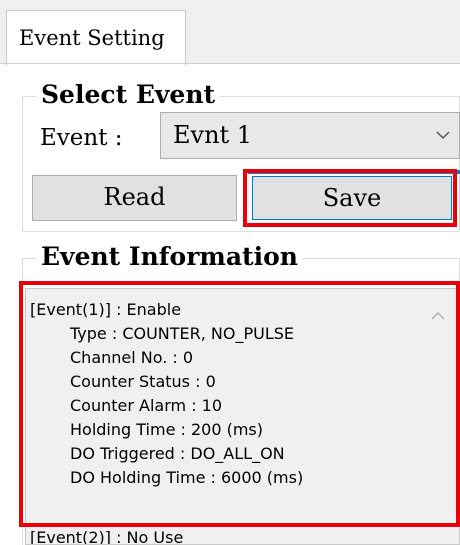 Image resolution: width=460 pixels, height=545 pixels. Describe the element at coordinates (166, 429) in the screenshot. I see `list-item: Holding Time : 200 (ms)` at that location.